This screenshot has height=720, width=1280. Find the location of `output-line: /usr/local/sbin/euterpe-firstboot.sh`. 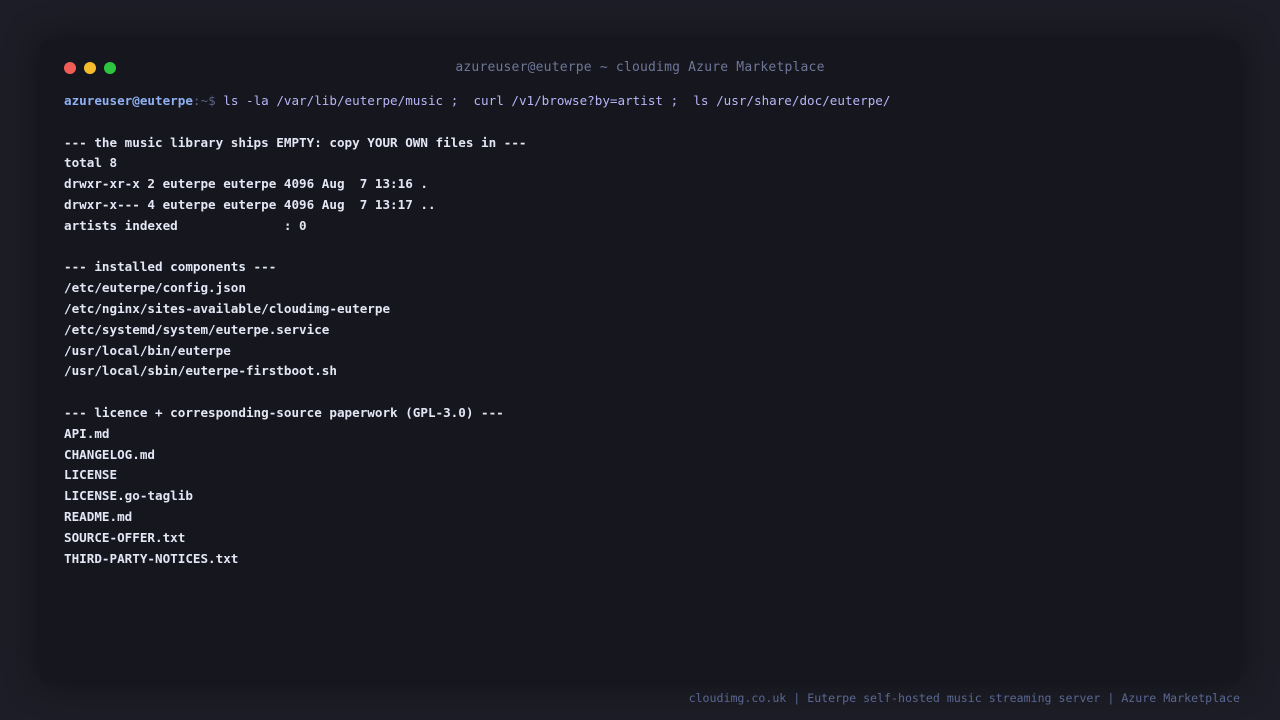

output-line: /usr/local/sbin/euterpe-firstboot.sh is located at coordinates (200, 371).